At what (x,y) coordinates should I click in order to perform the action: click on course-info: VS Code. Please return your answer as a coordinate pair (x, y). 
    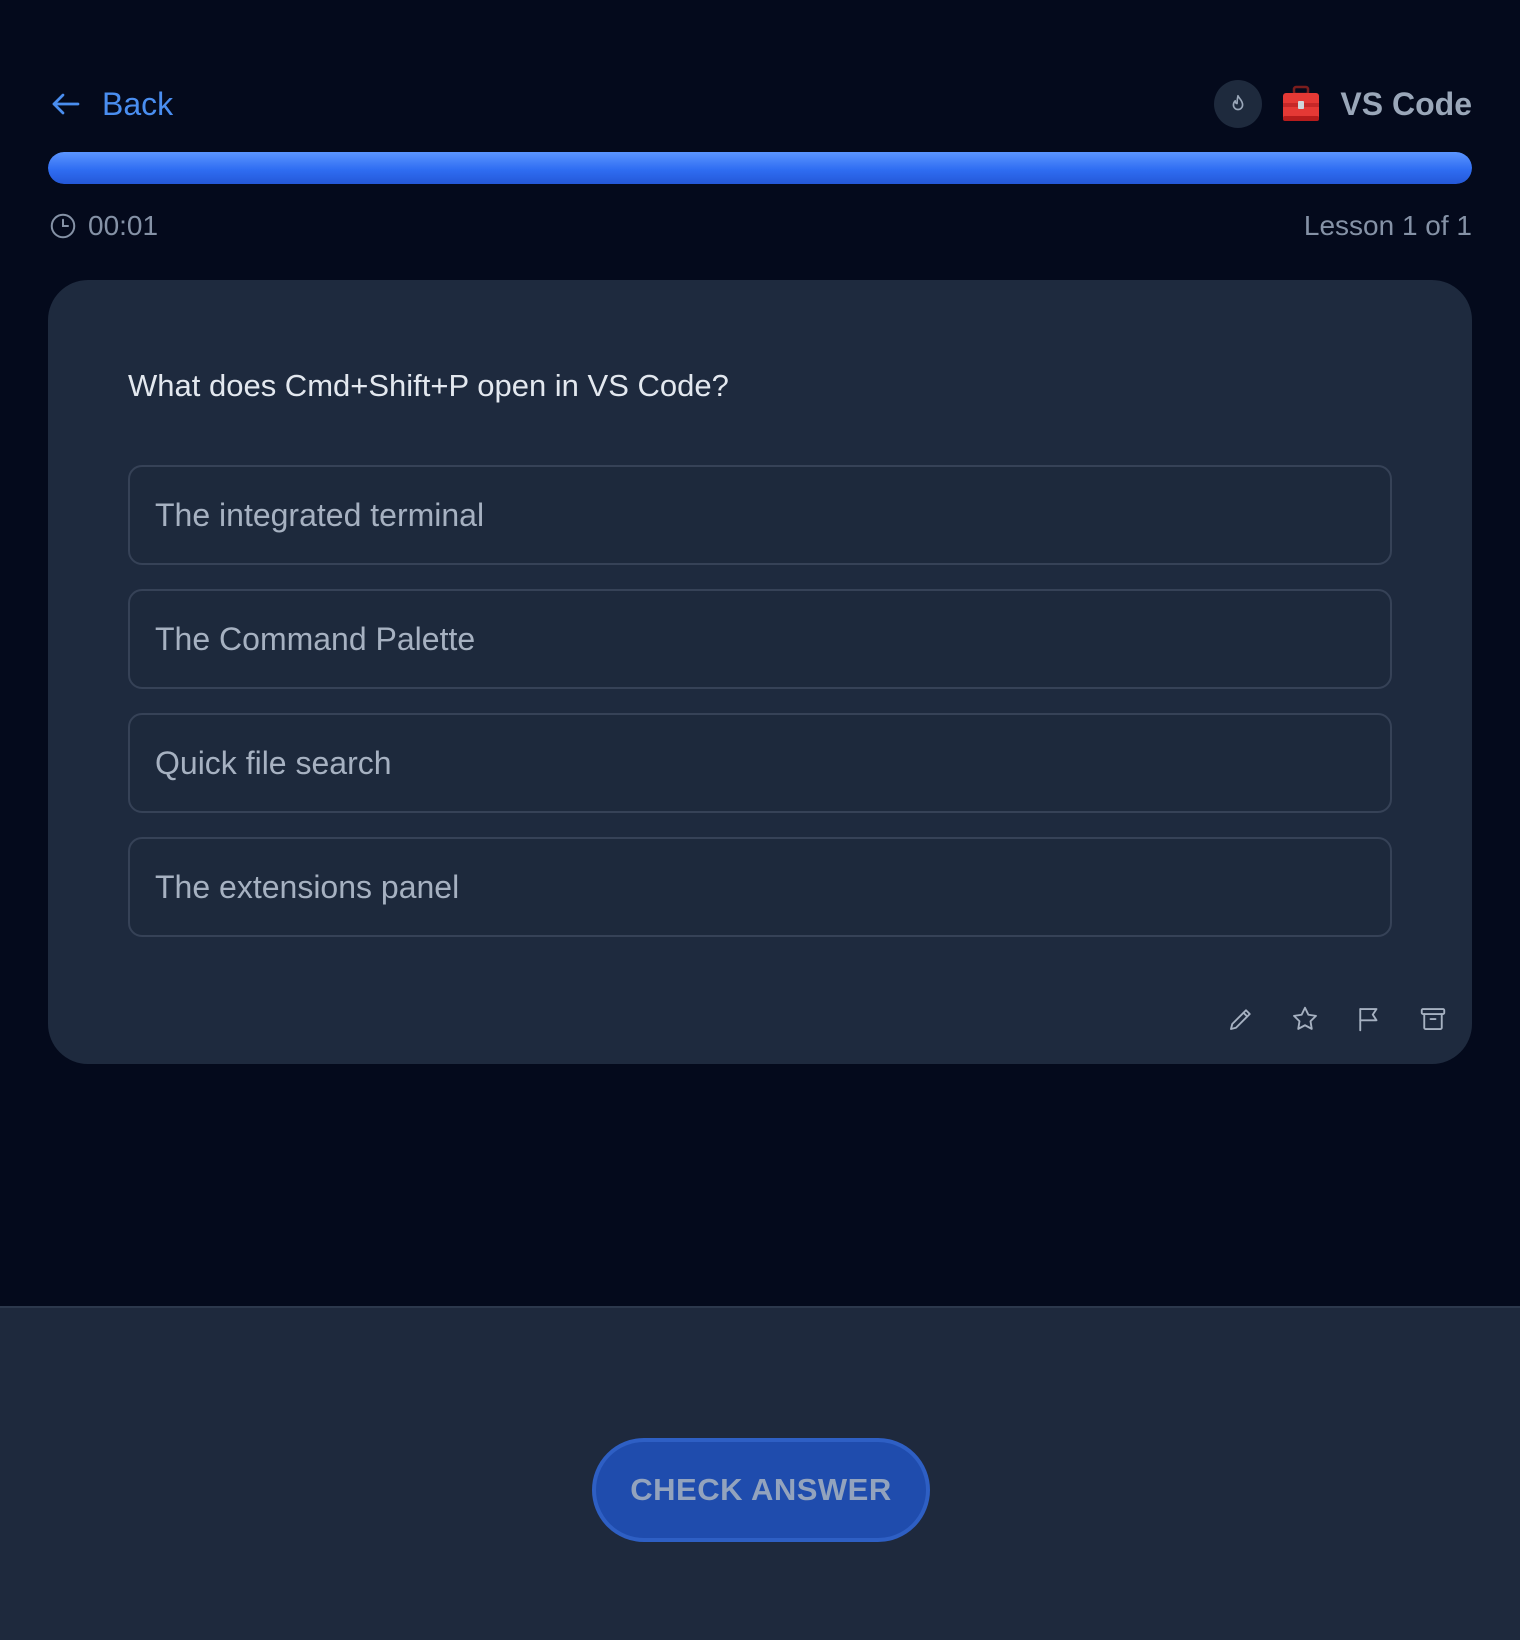
    Looking at the image, I should click on (1343, 104).